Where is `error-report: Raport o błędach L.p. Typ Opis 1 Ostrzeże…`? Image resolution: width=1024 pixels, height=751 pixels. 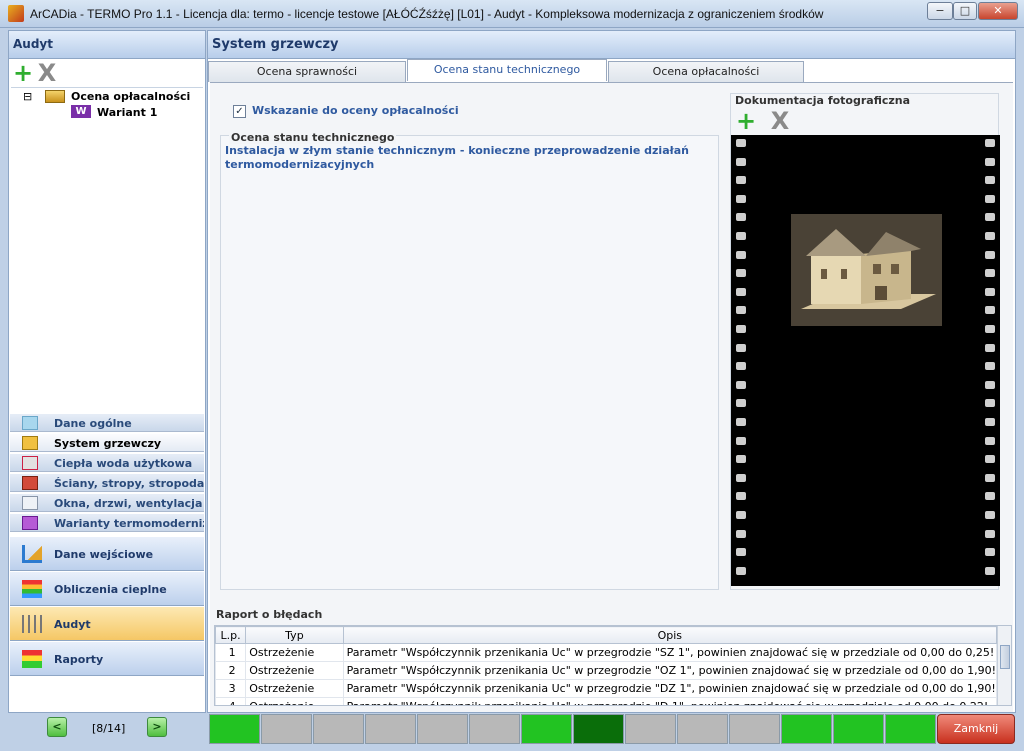
error-report: Raport o błędach L.p. Typ Opis 1 Ostrzeże… is located at coordinates (611, 659).